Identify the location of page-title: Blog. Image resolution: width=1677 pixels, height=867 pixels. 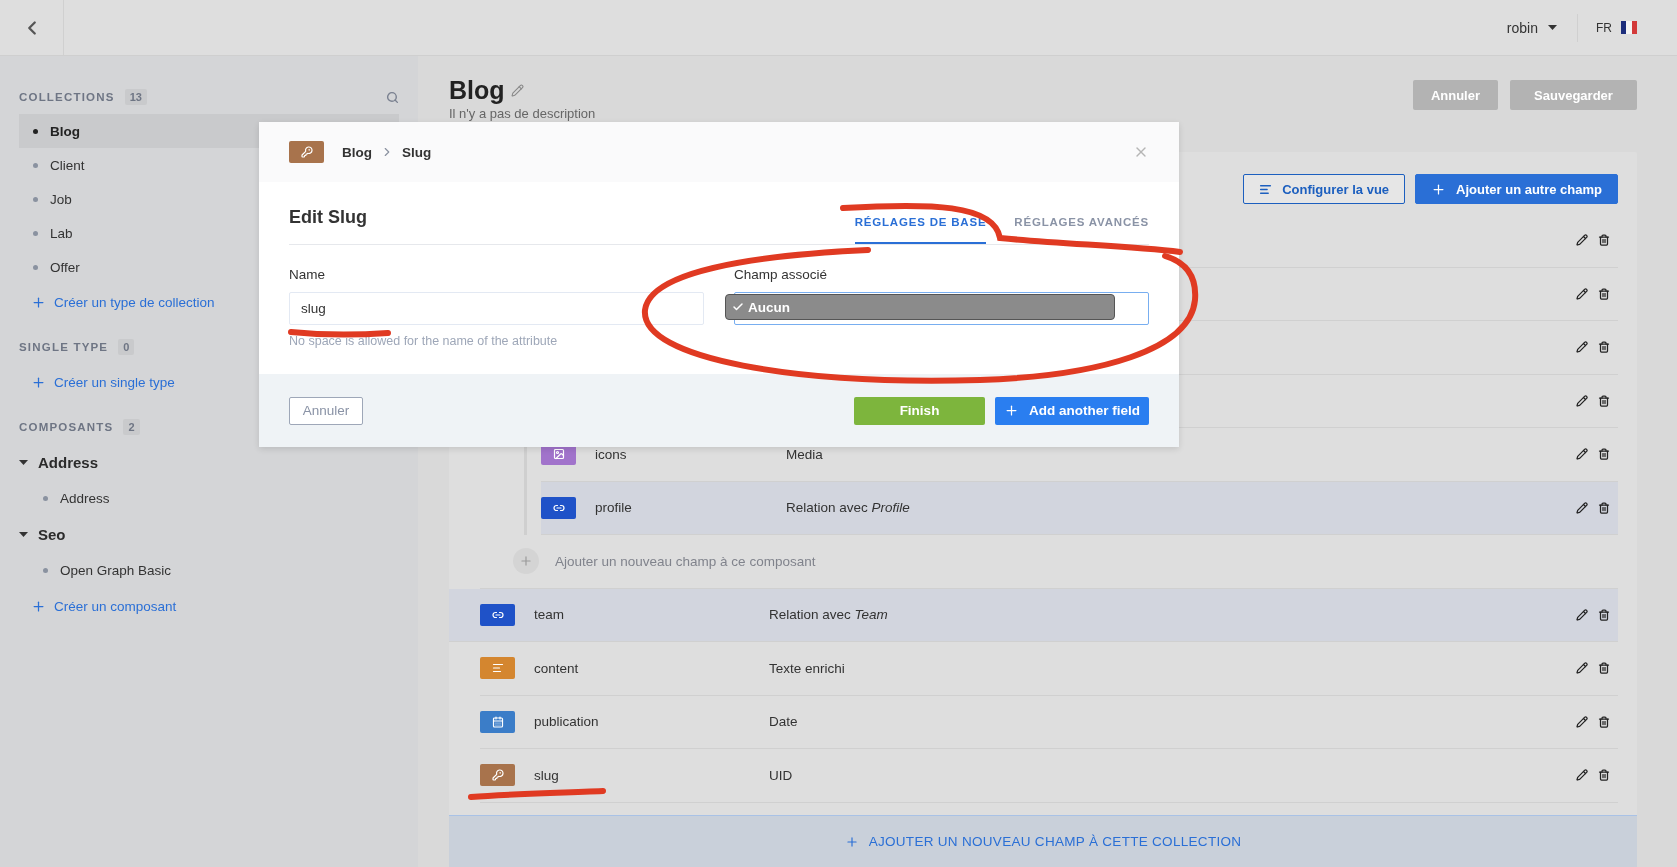
(477, 90).